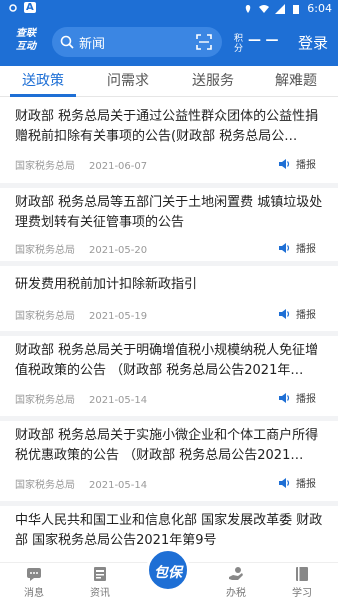 This screenshot has height=601, width=338. I want to click on signal-icon, so click(280, 8).